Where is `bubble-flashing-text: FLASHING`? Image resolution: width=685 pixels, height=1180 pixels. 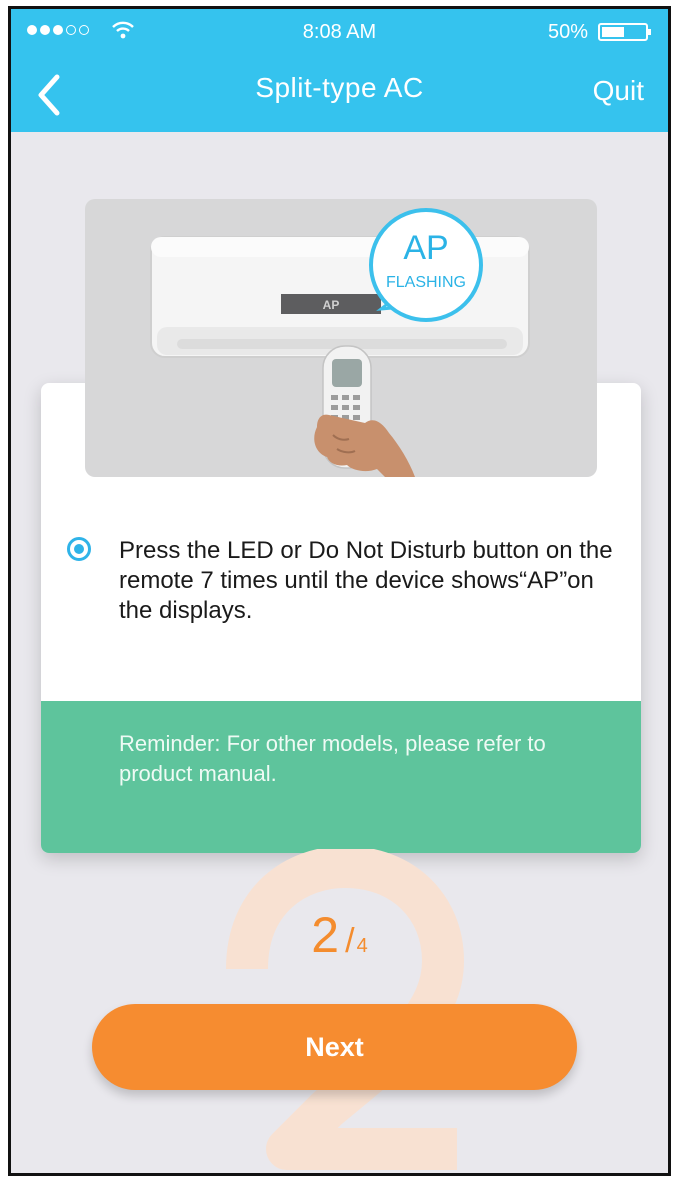
bubble-flashing-text: FLASHING is located at coordinates (426, 282).